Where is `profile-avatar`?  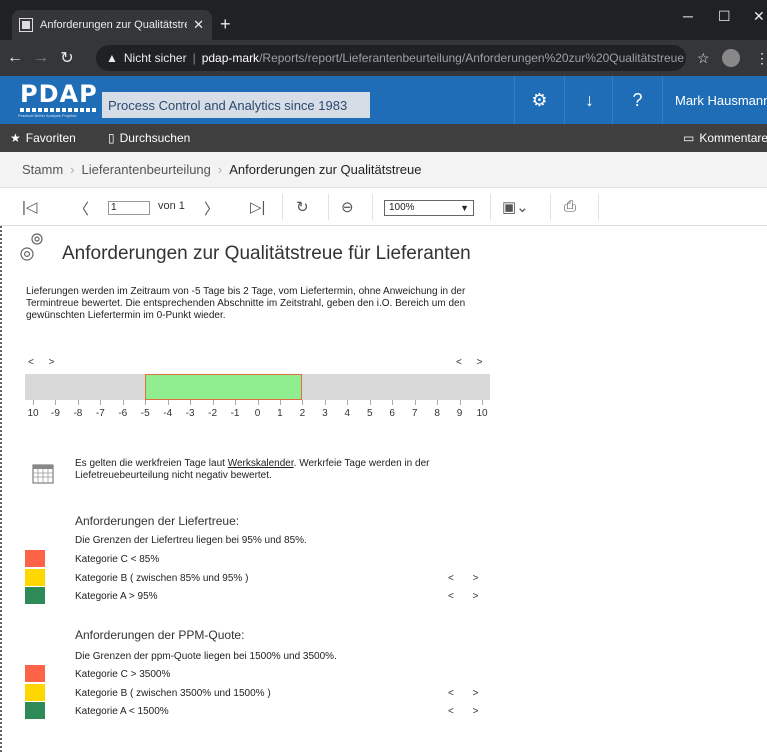
profile-avatar is located at coordinates (731, 58).